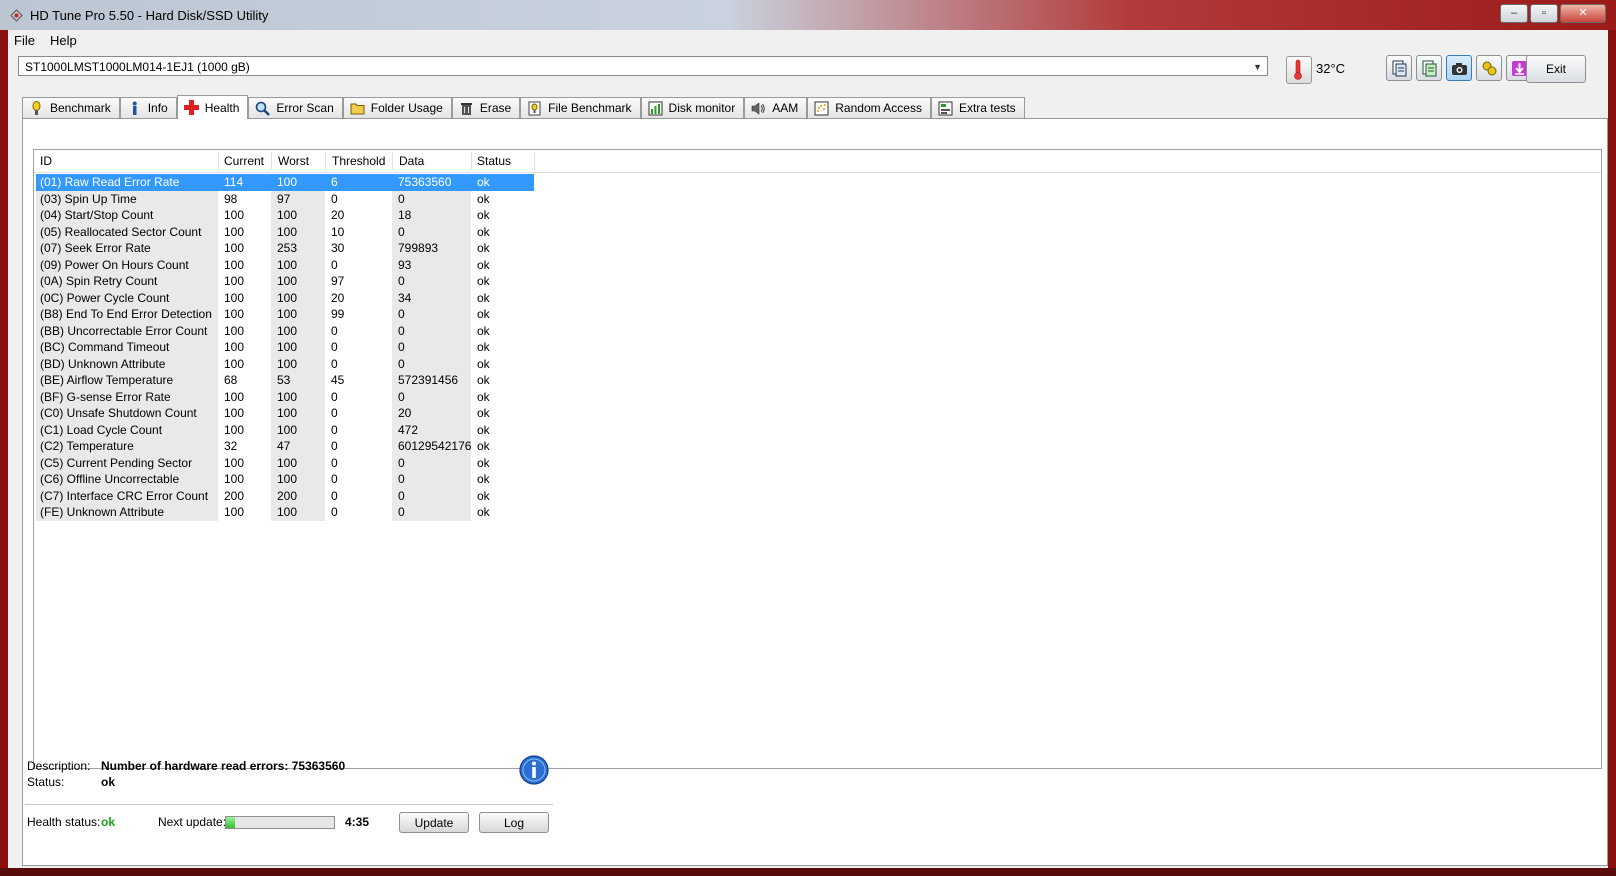 The width and height of the screenshot is (1616, 876). What do you see at coordinates (293, 161) in the screenshot?
I see `header-worst: Worst` at bounding box center [293, 161].